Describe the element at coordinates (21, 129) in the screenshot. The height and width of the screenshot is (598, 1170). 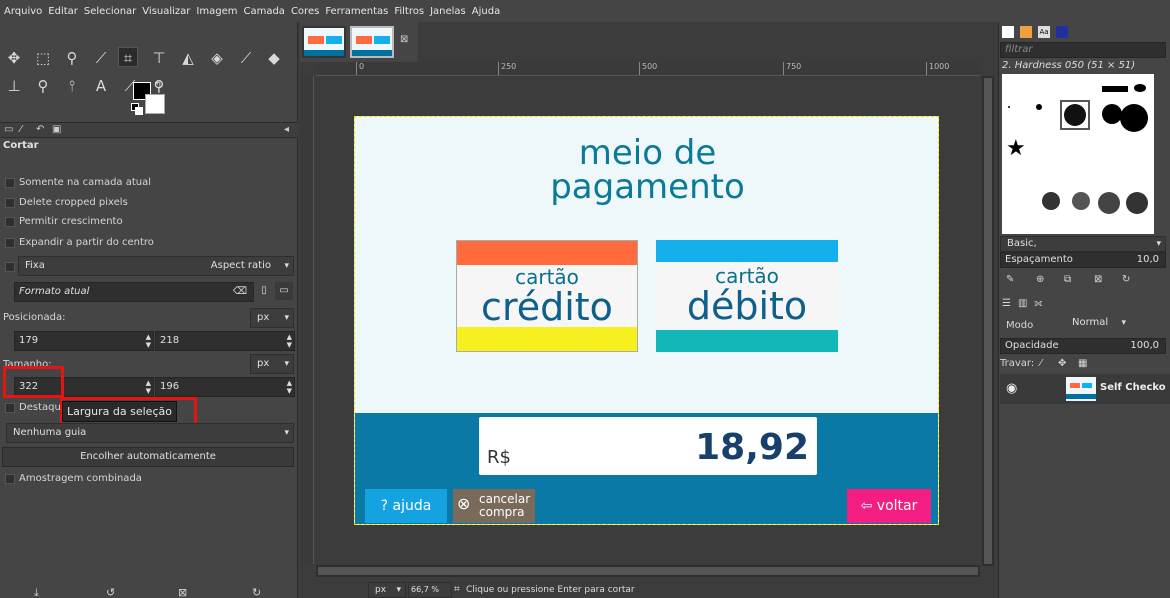
I see `device-status-tab-icon: ⁄` at that location.